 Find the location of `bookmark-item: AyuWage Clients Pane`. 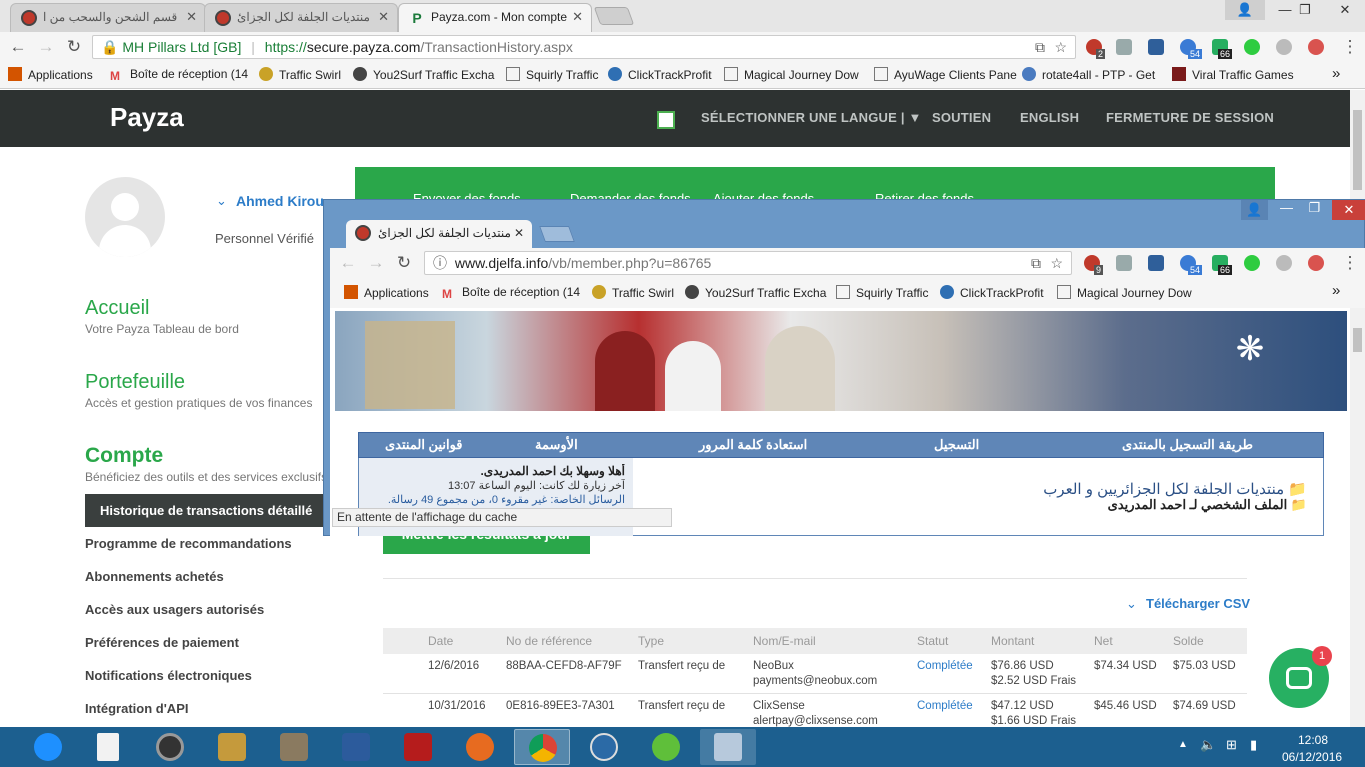

bookmark-item: AyuWage Clients Pane is located at coordinates (945, 74).